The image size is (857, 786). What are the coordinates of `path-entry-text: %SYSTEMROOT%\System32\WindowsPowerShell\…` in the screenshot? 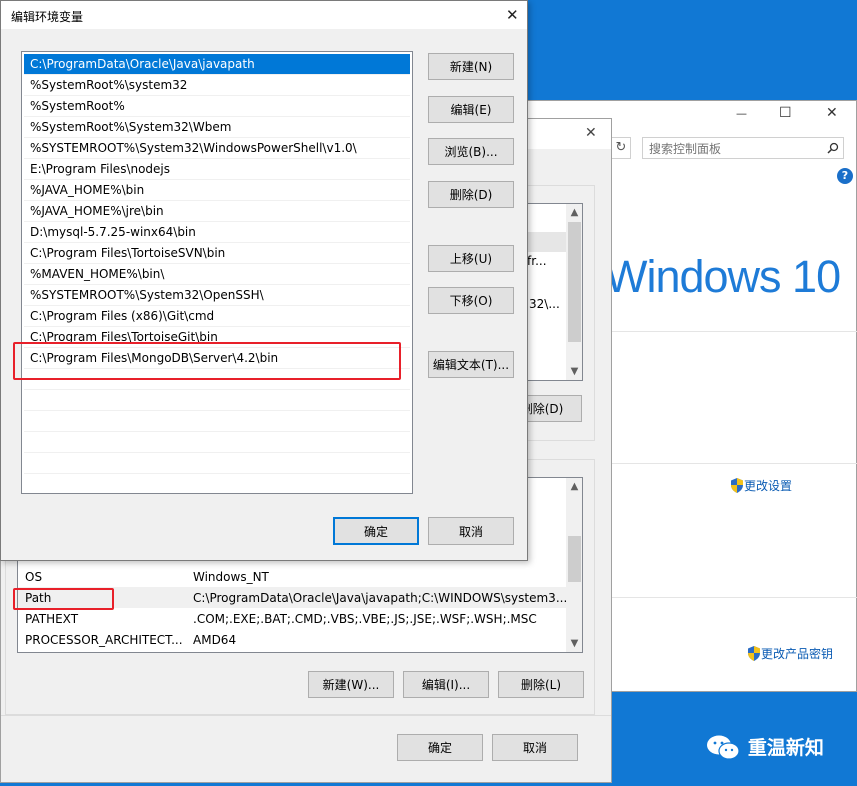 It's located at (193, 148).